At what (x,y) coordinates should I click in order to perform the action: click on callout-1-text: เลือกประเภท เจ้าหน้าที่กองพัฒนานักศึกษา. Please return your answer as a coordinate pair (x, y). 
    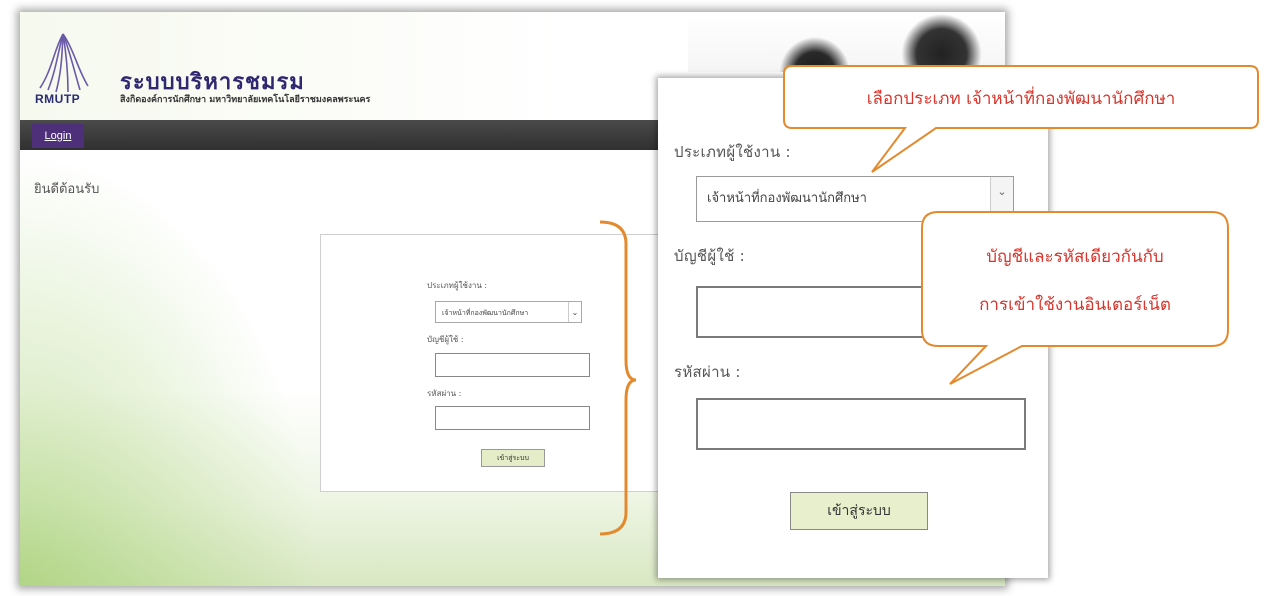
    Looking at the image, I should click on (1021, 99).